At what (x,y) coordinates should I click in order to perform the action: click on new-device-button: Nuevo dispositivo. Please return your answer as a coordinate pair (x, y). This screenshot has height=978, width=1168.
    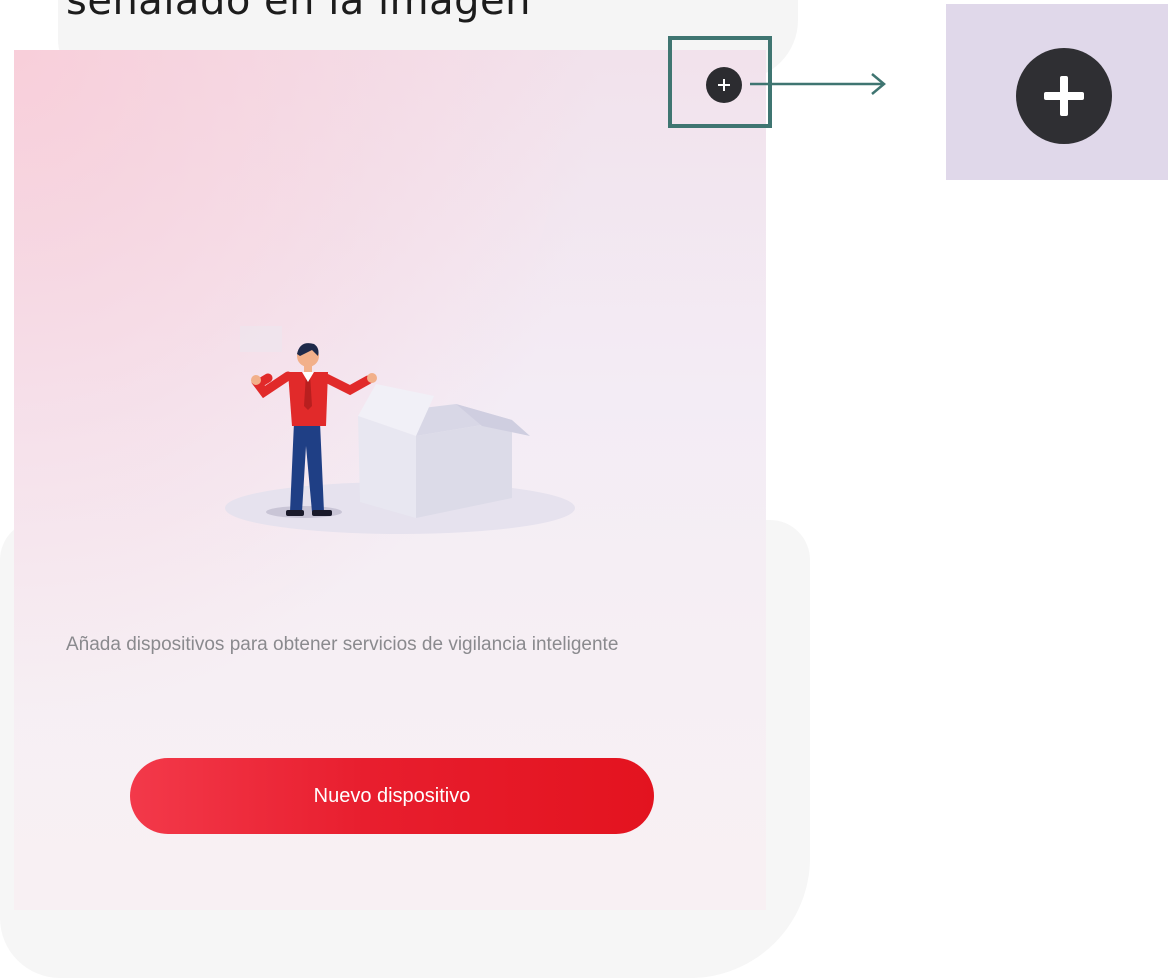
    Looking at the image, I should click on (392, 796).